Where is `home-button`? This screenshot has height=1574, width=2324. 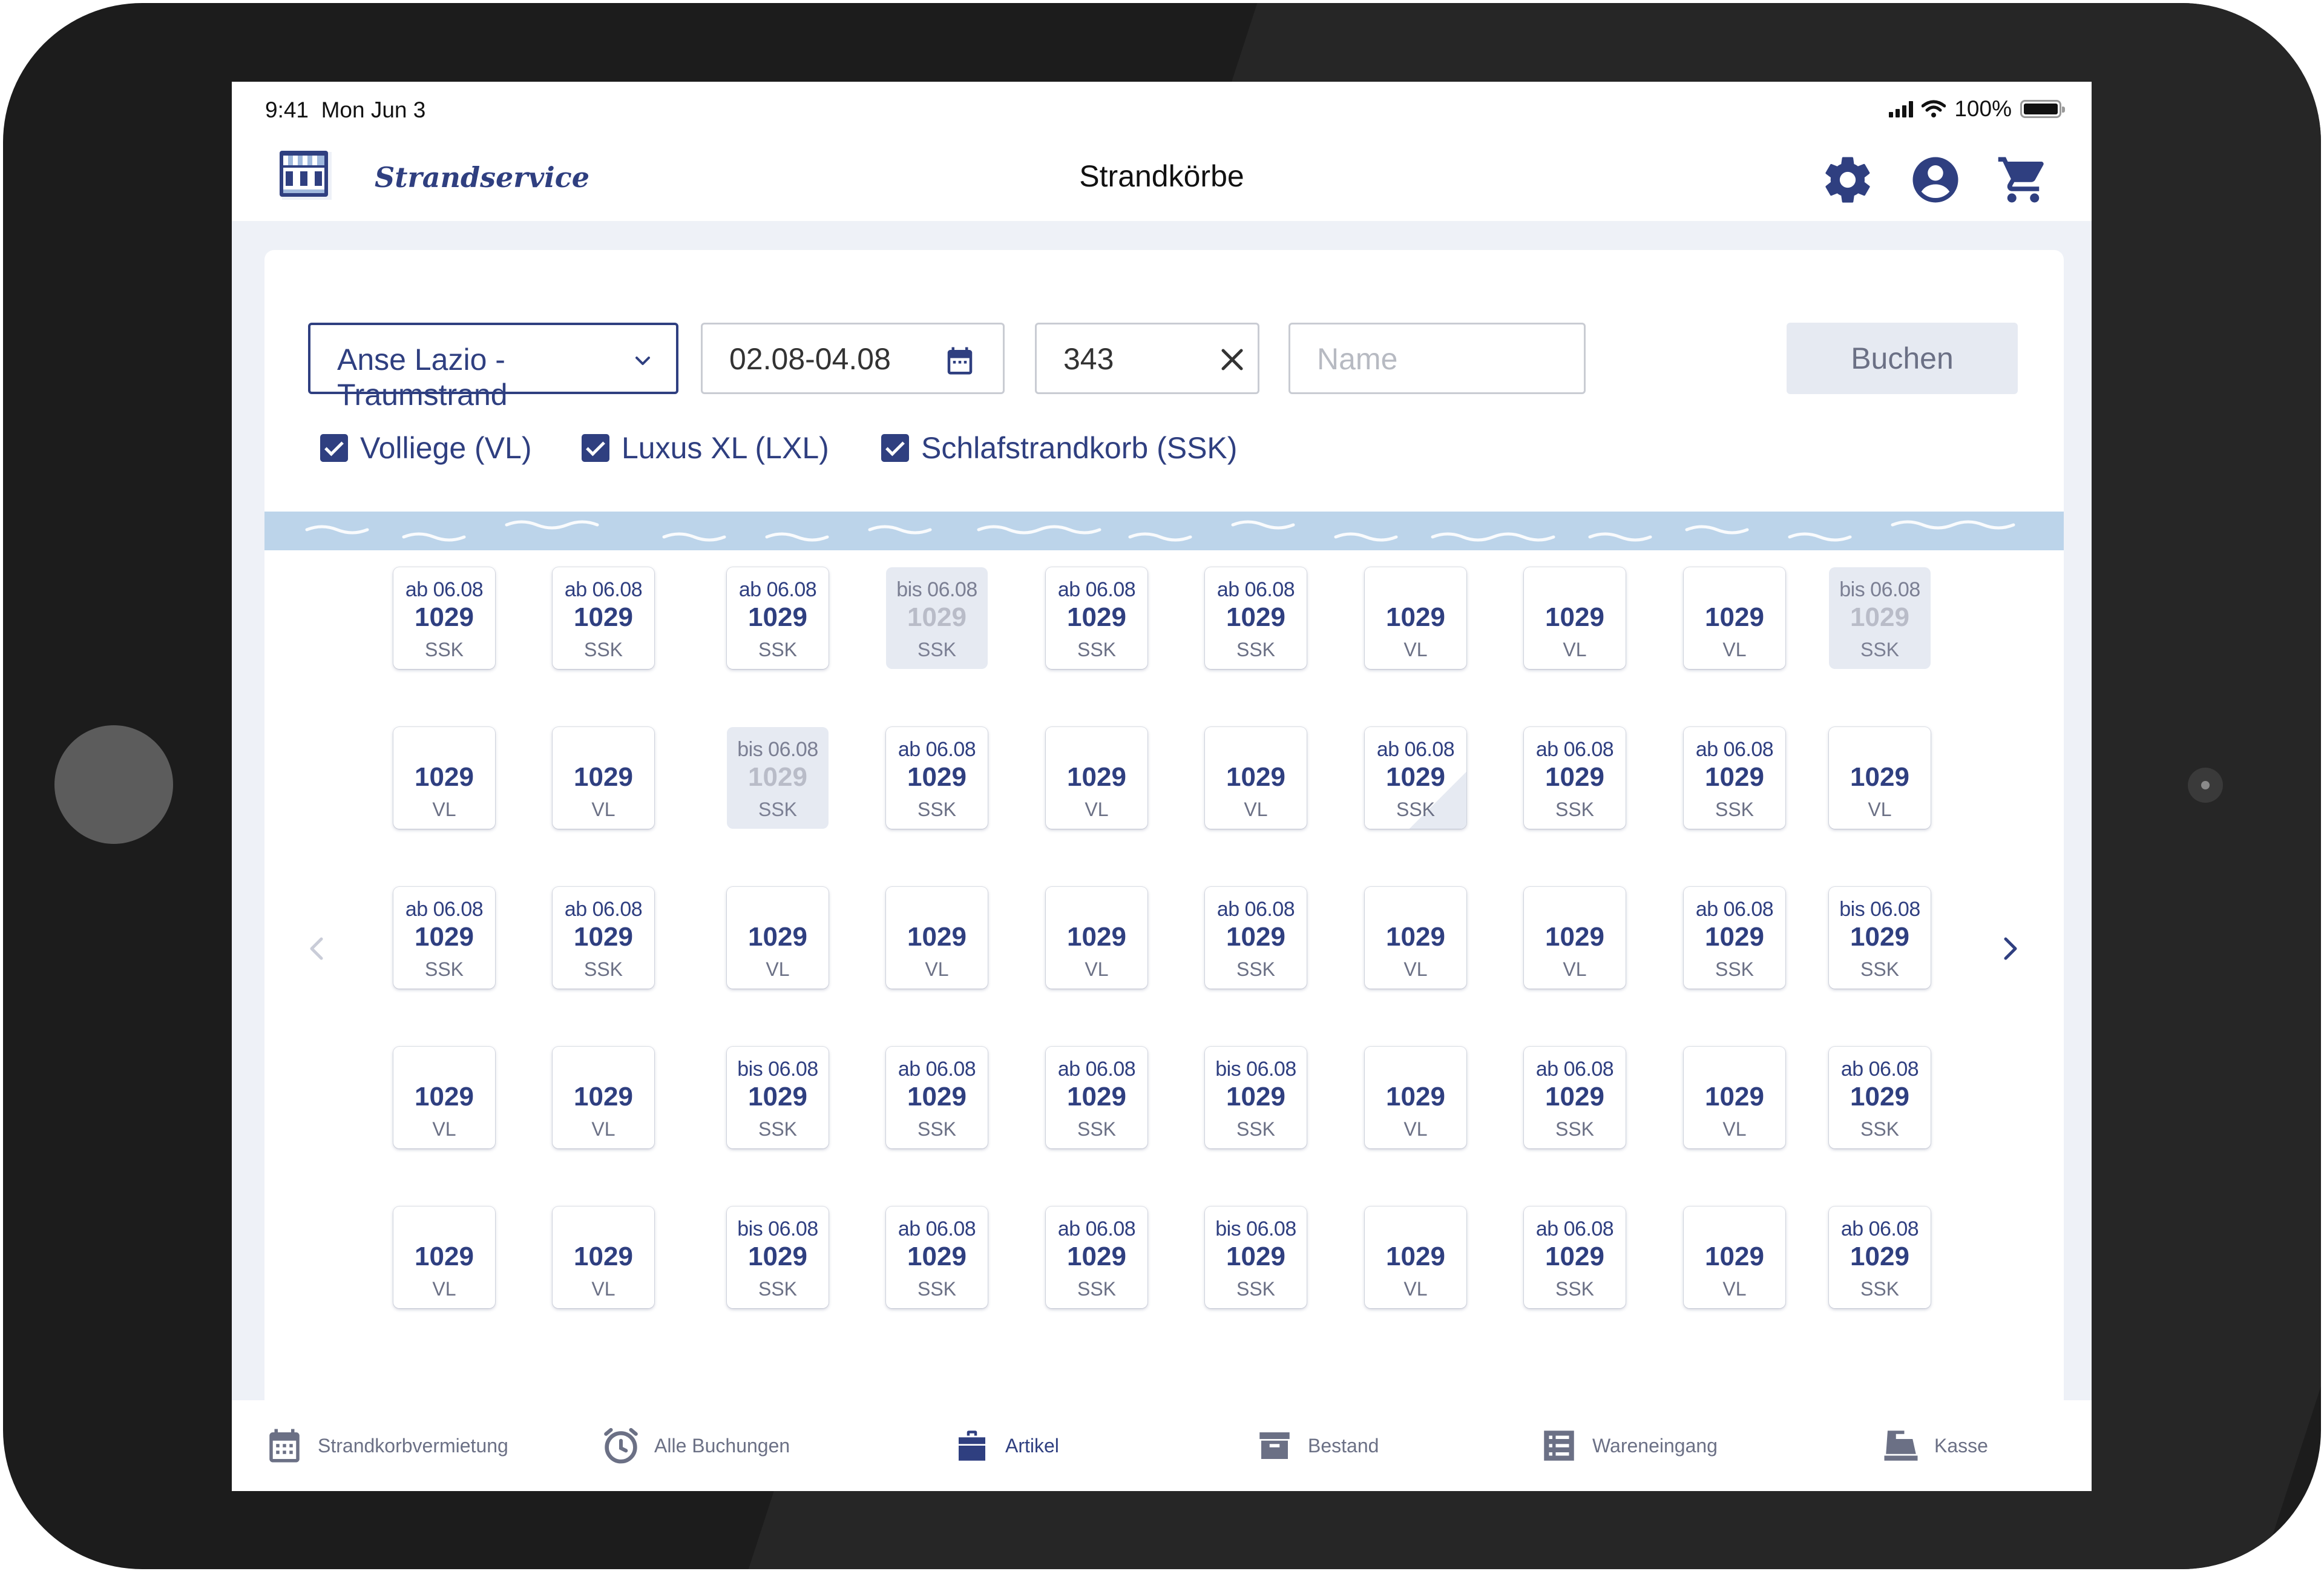
home-button is located at coordinates (113, 784).